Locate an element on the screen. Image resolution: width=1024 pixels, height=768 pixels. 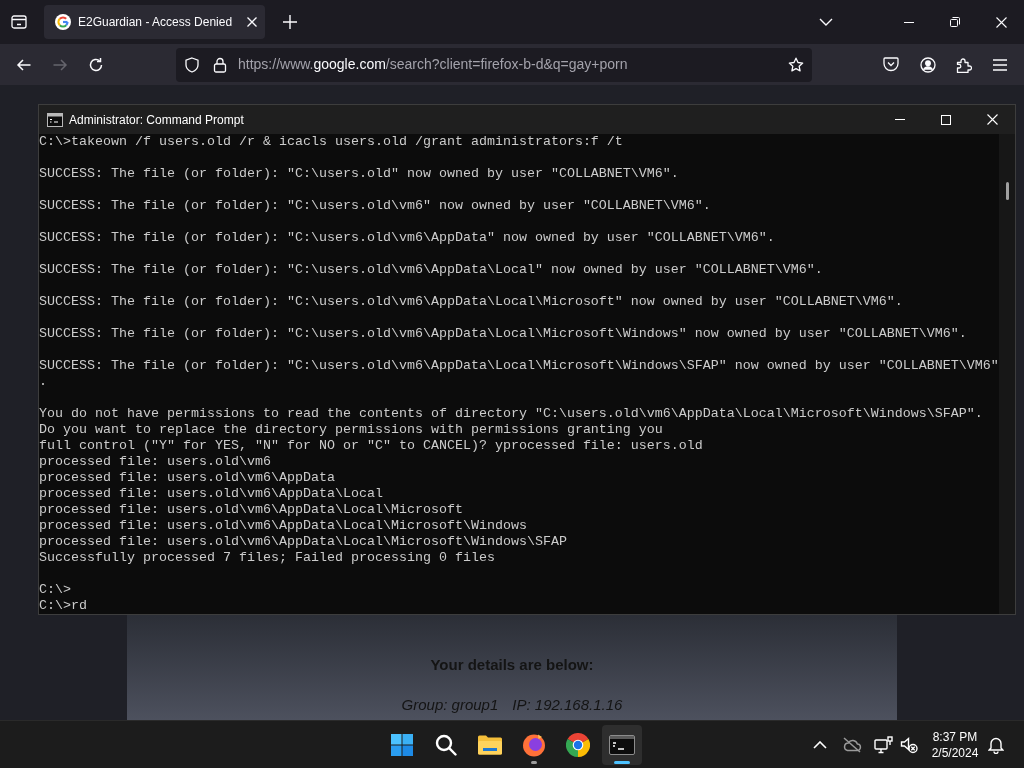
console-line: processed file: users.old\vm6 is located at coordinates (155, 462).